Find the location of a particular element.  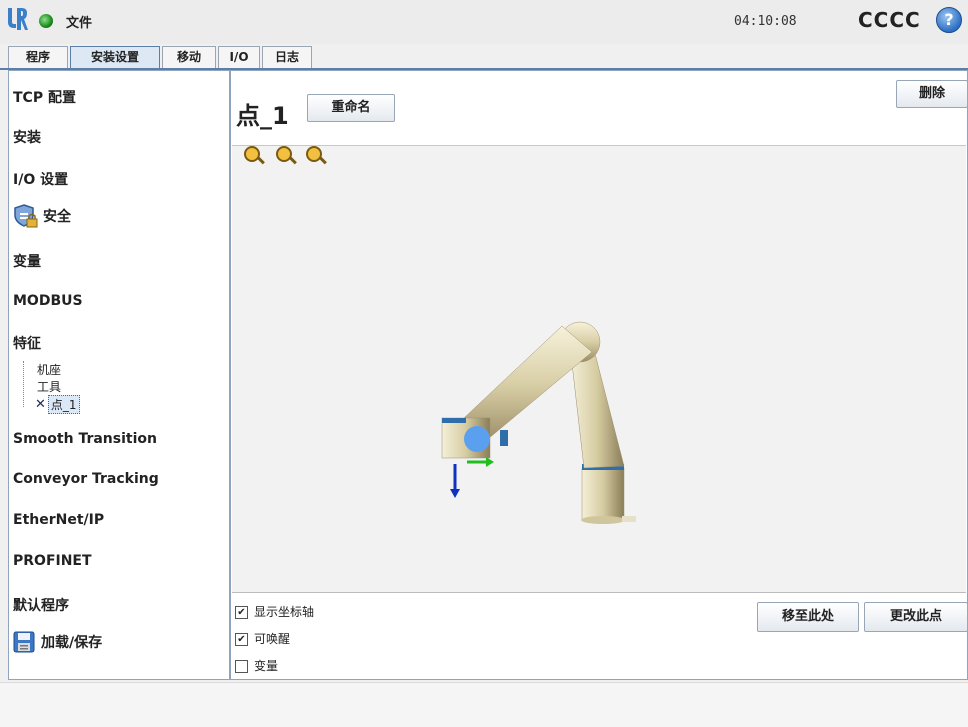

tab-log: 日志 is located at coordinates (287, 57).